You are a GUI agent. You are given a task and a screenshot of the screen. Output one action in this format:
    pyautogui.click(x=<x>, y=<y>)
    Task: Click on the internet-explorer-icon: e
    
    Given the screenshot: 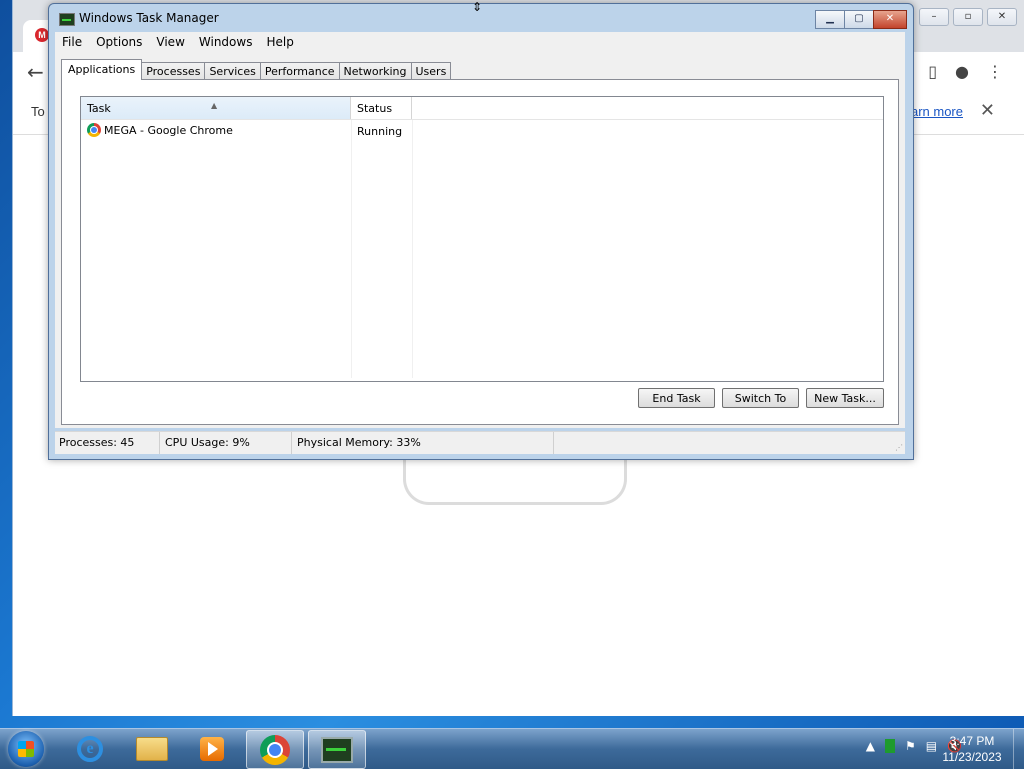 What is the action you would take?
    pyautogui.click(x=90, y=748)
    